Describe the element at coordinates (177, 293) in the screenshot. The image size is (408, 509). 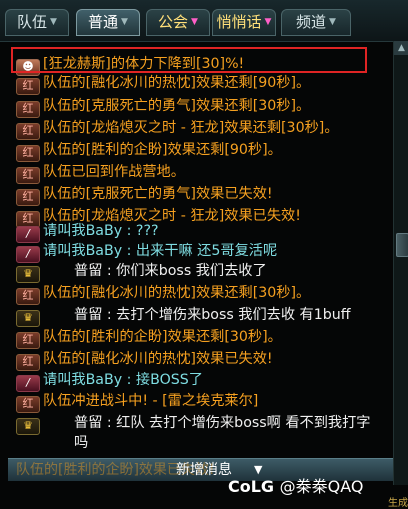
I see `message-text: 队伍的[融化冰川的热忱]效果还剩[30秒]。` at that location.